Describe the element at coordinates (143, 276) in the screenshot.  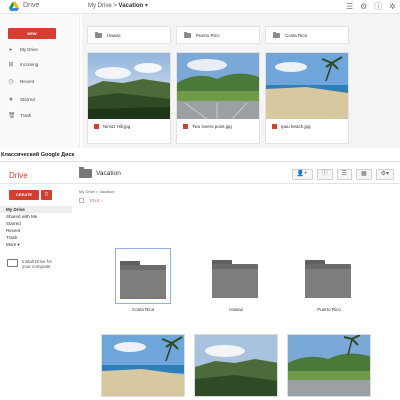
I see `folder-tile-costa-rica` at that location.